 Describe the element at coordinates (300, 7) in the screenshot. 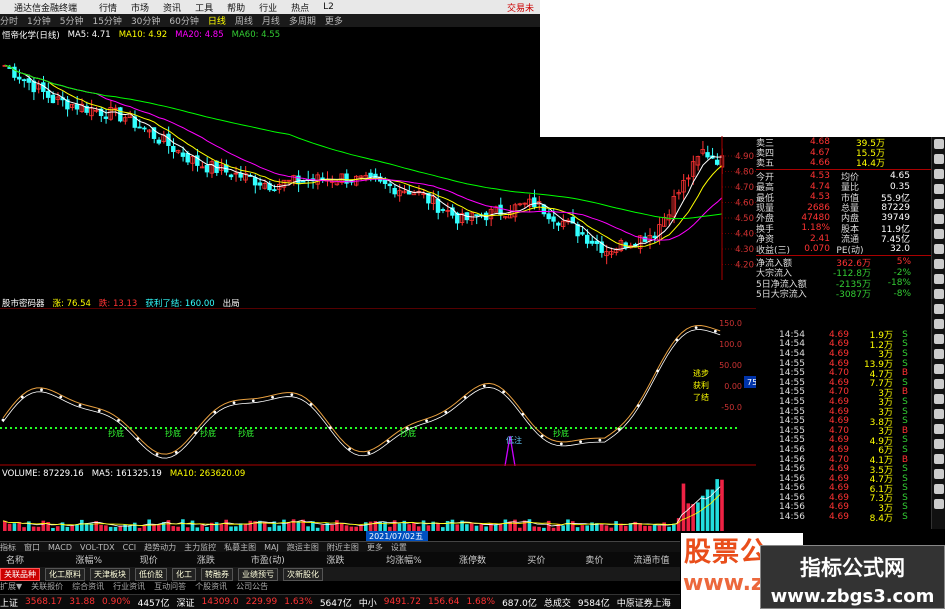

I see `menu-item: 热点` at that location.